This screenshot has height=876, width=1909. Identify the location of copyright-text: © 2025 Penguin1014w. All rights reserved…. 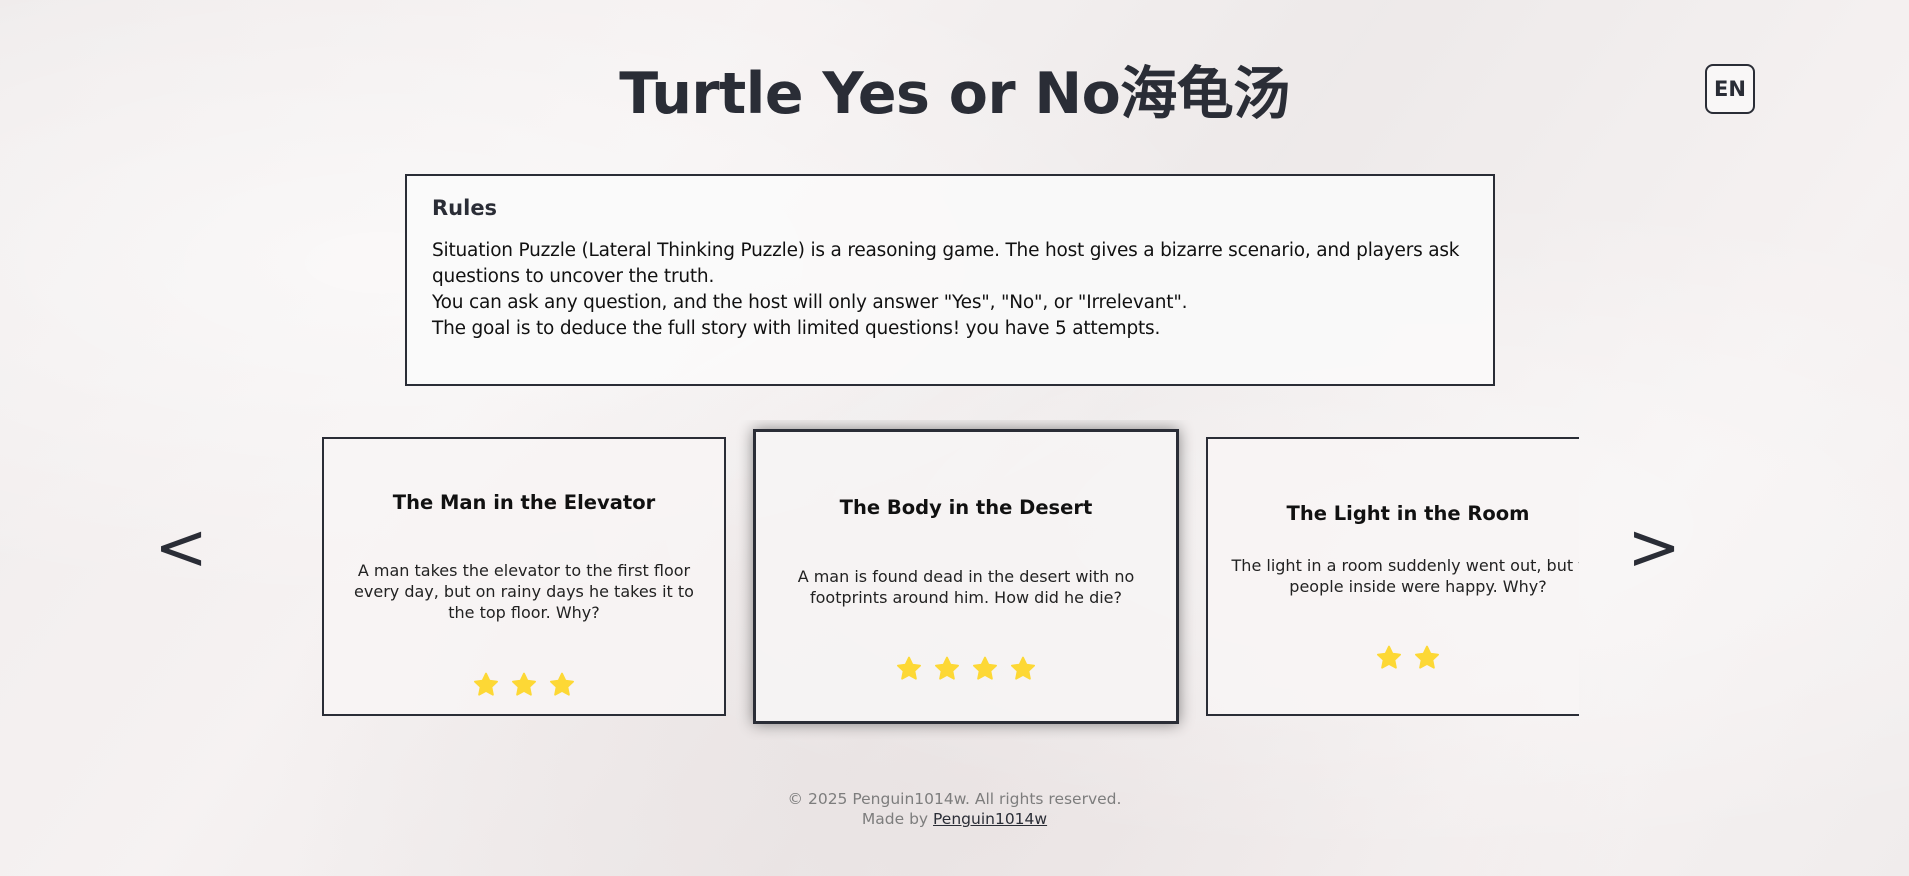
(954, 799).